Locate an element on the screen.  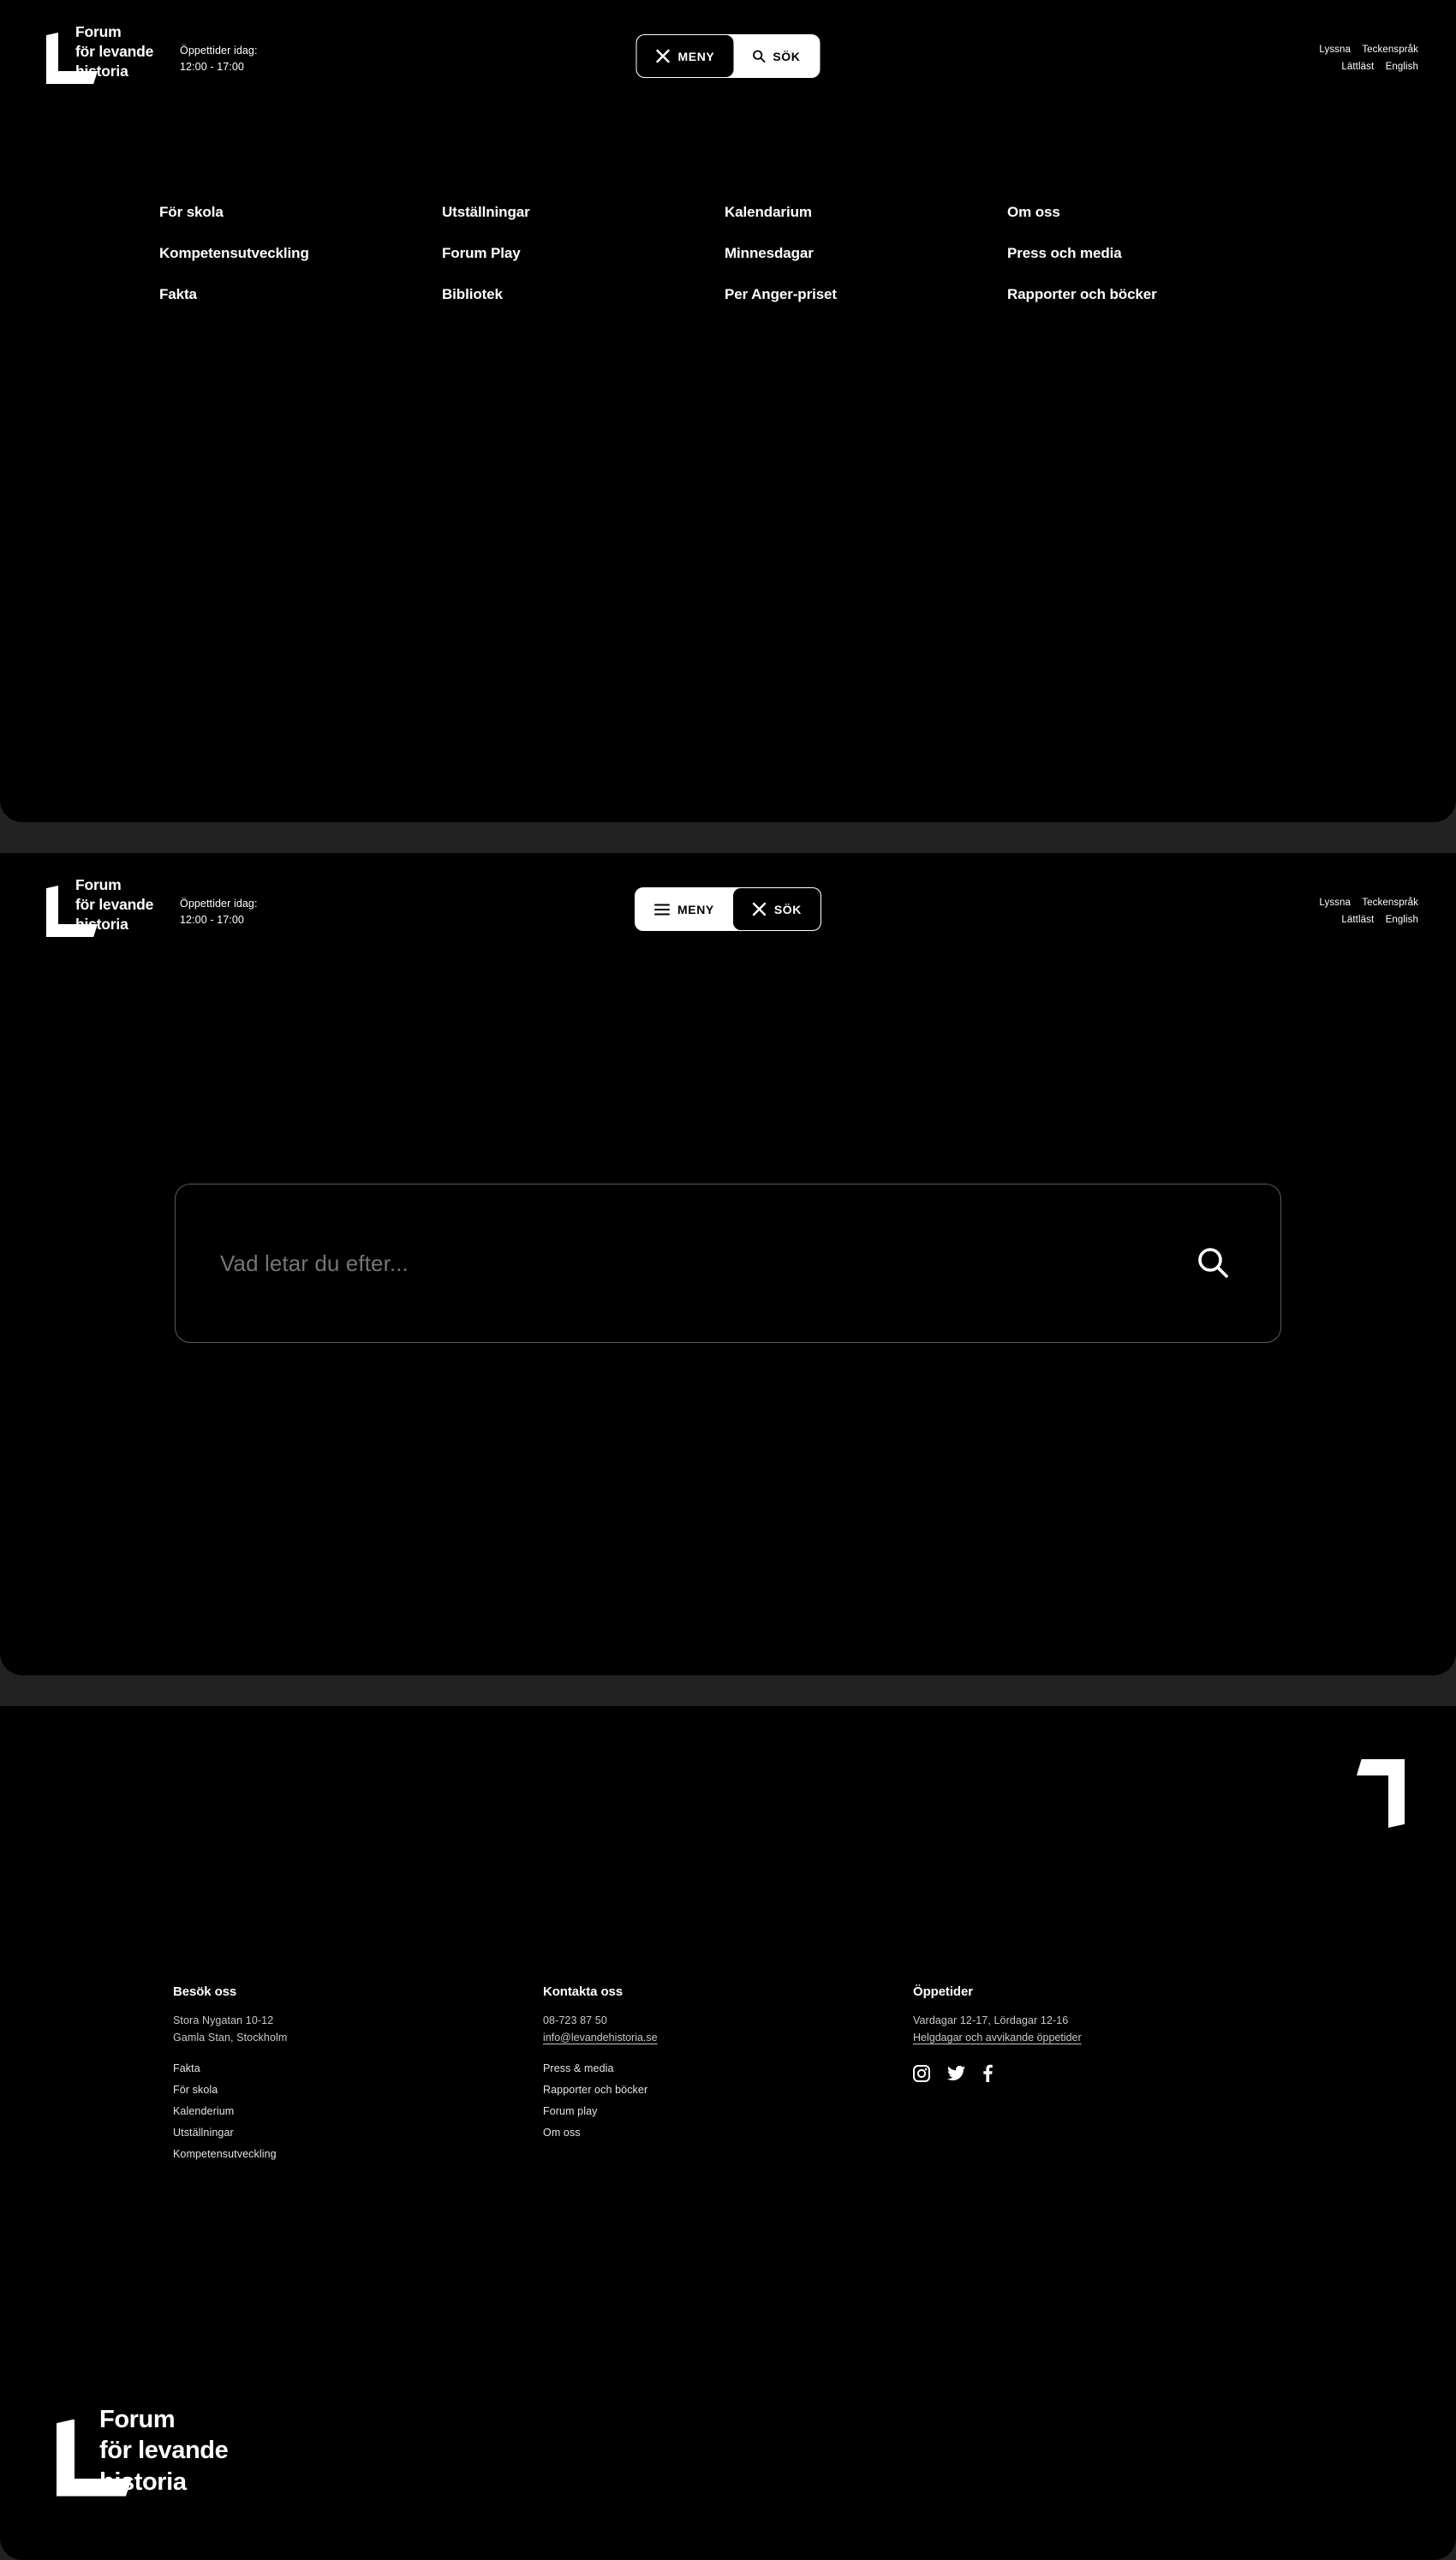
menu-item-for-skola: För skola is located at coordinates (192, 212).